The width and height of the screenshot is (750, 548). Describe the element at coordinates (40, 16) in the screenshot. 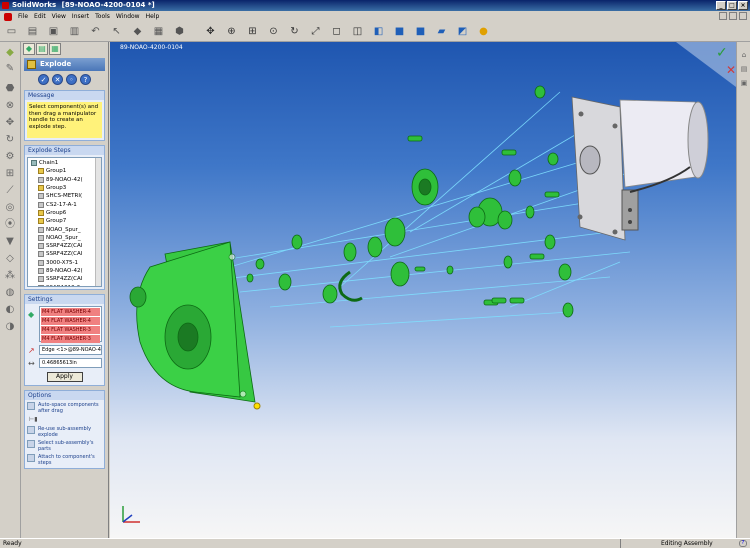

I see `menu-edit: Edit` at that location.